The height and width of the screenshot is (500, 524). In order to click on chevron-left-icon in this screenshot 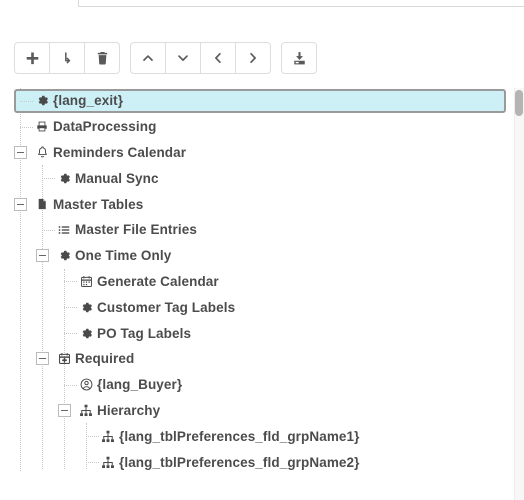, I will do `click(218, 58)`.